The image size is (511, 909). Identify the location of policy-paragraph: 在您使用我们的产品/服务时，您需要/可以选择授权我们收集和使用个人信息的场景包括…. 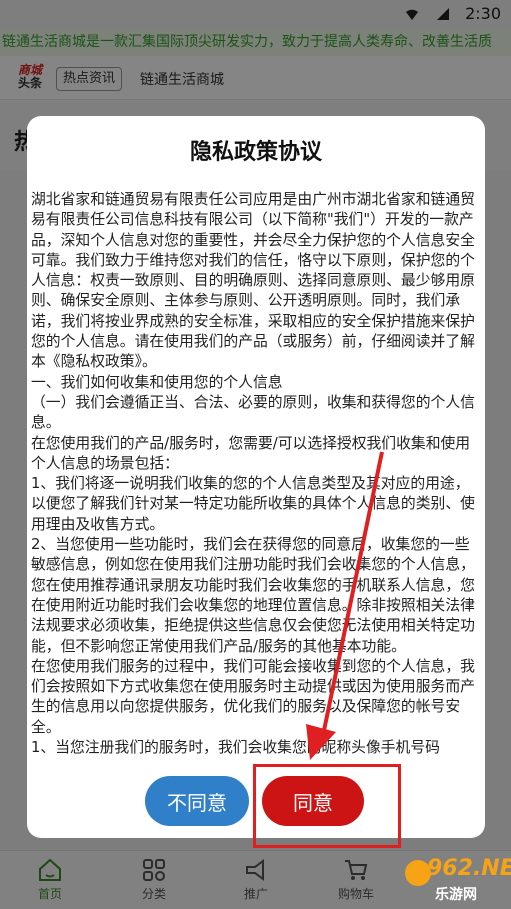
(251, 453).